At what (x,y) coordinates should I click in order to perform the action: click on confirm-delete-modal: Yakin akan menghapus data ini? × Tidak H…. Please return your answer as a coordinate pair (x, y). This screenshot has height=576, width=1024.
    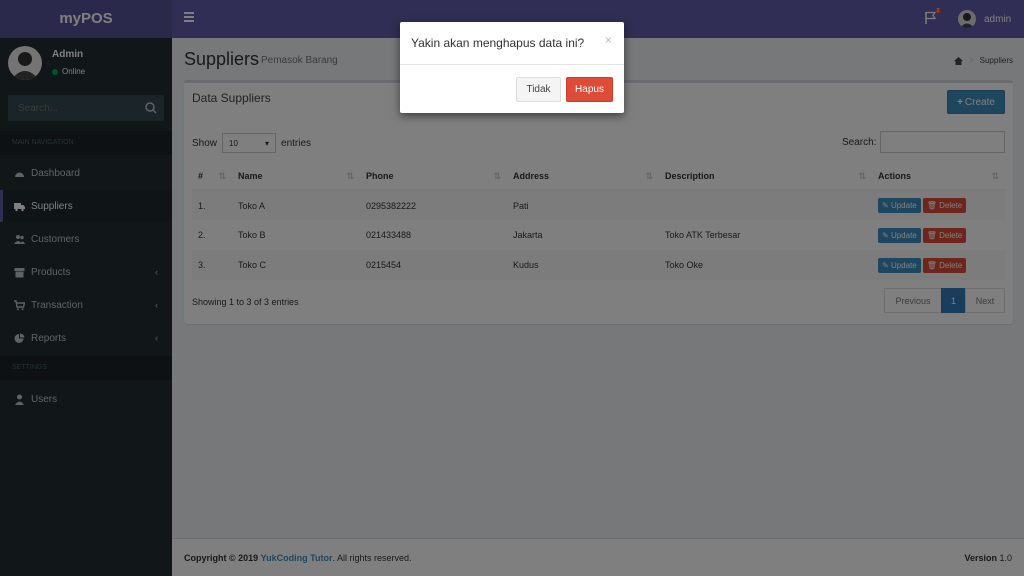
    Looking at the image, I should click on (512, 67).